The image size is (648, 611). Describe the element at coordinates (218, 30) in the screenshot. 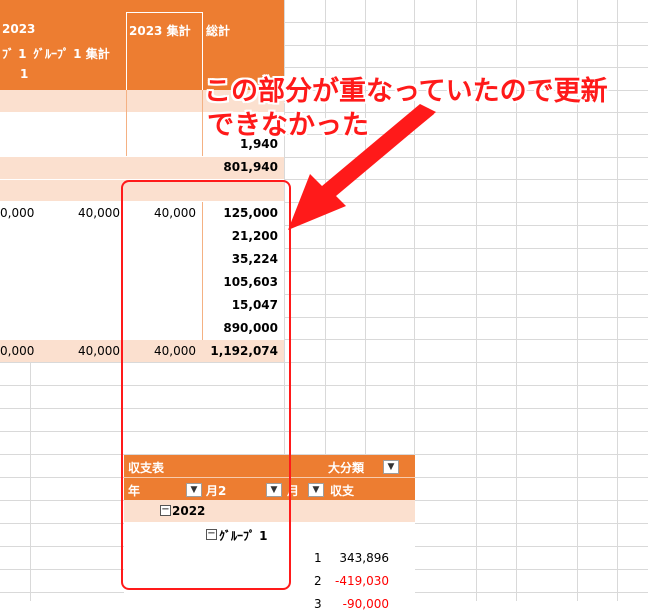

I see `column-grand-total: 総計` at that location.